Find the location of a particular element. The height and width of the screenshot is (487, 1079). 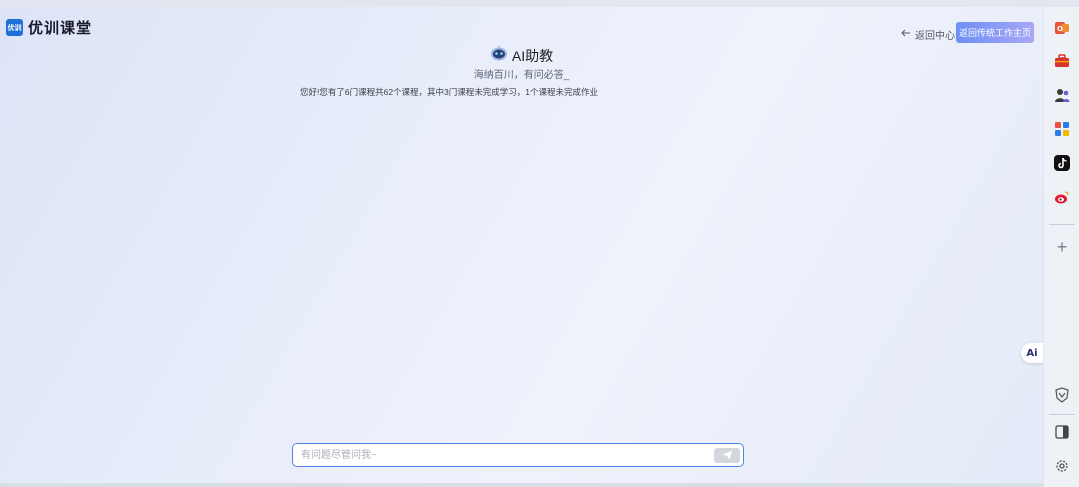

weibo-icon is located at coordinates (1062, 197).